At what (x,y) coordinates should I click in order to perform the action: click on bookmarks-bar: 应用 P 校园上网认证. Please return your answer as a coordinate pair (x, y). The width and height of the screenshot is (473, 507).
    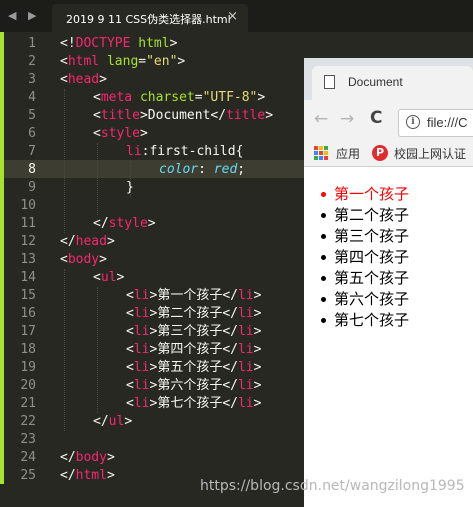
    Looking at the image, I should click on (388, 153).